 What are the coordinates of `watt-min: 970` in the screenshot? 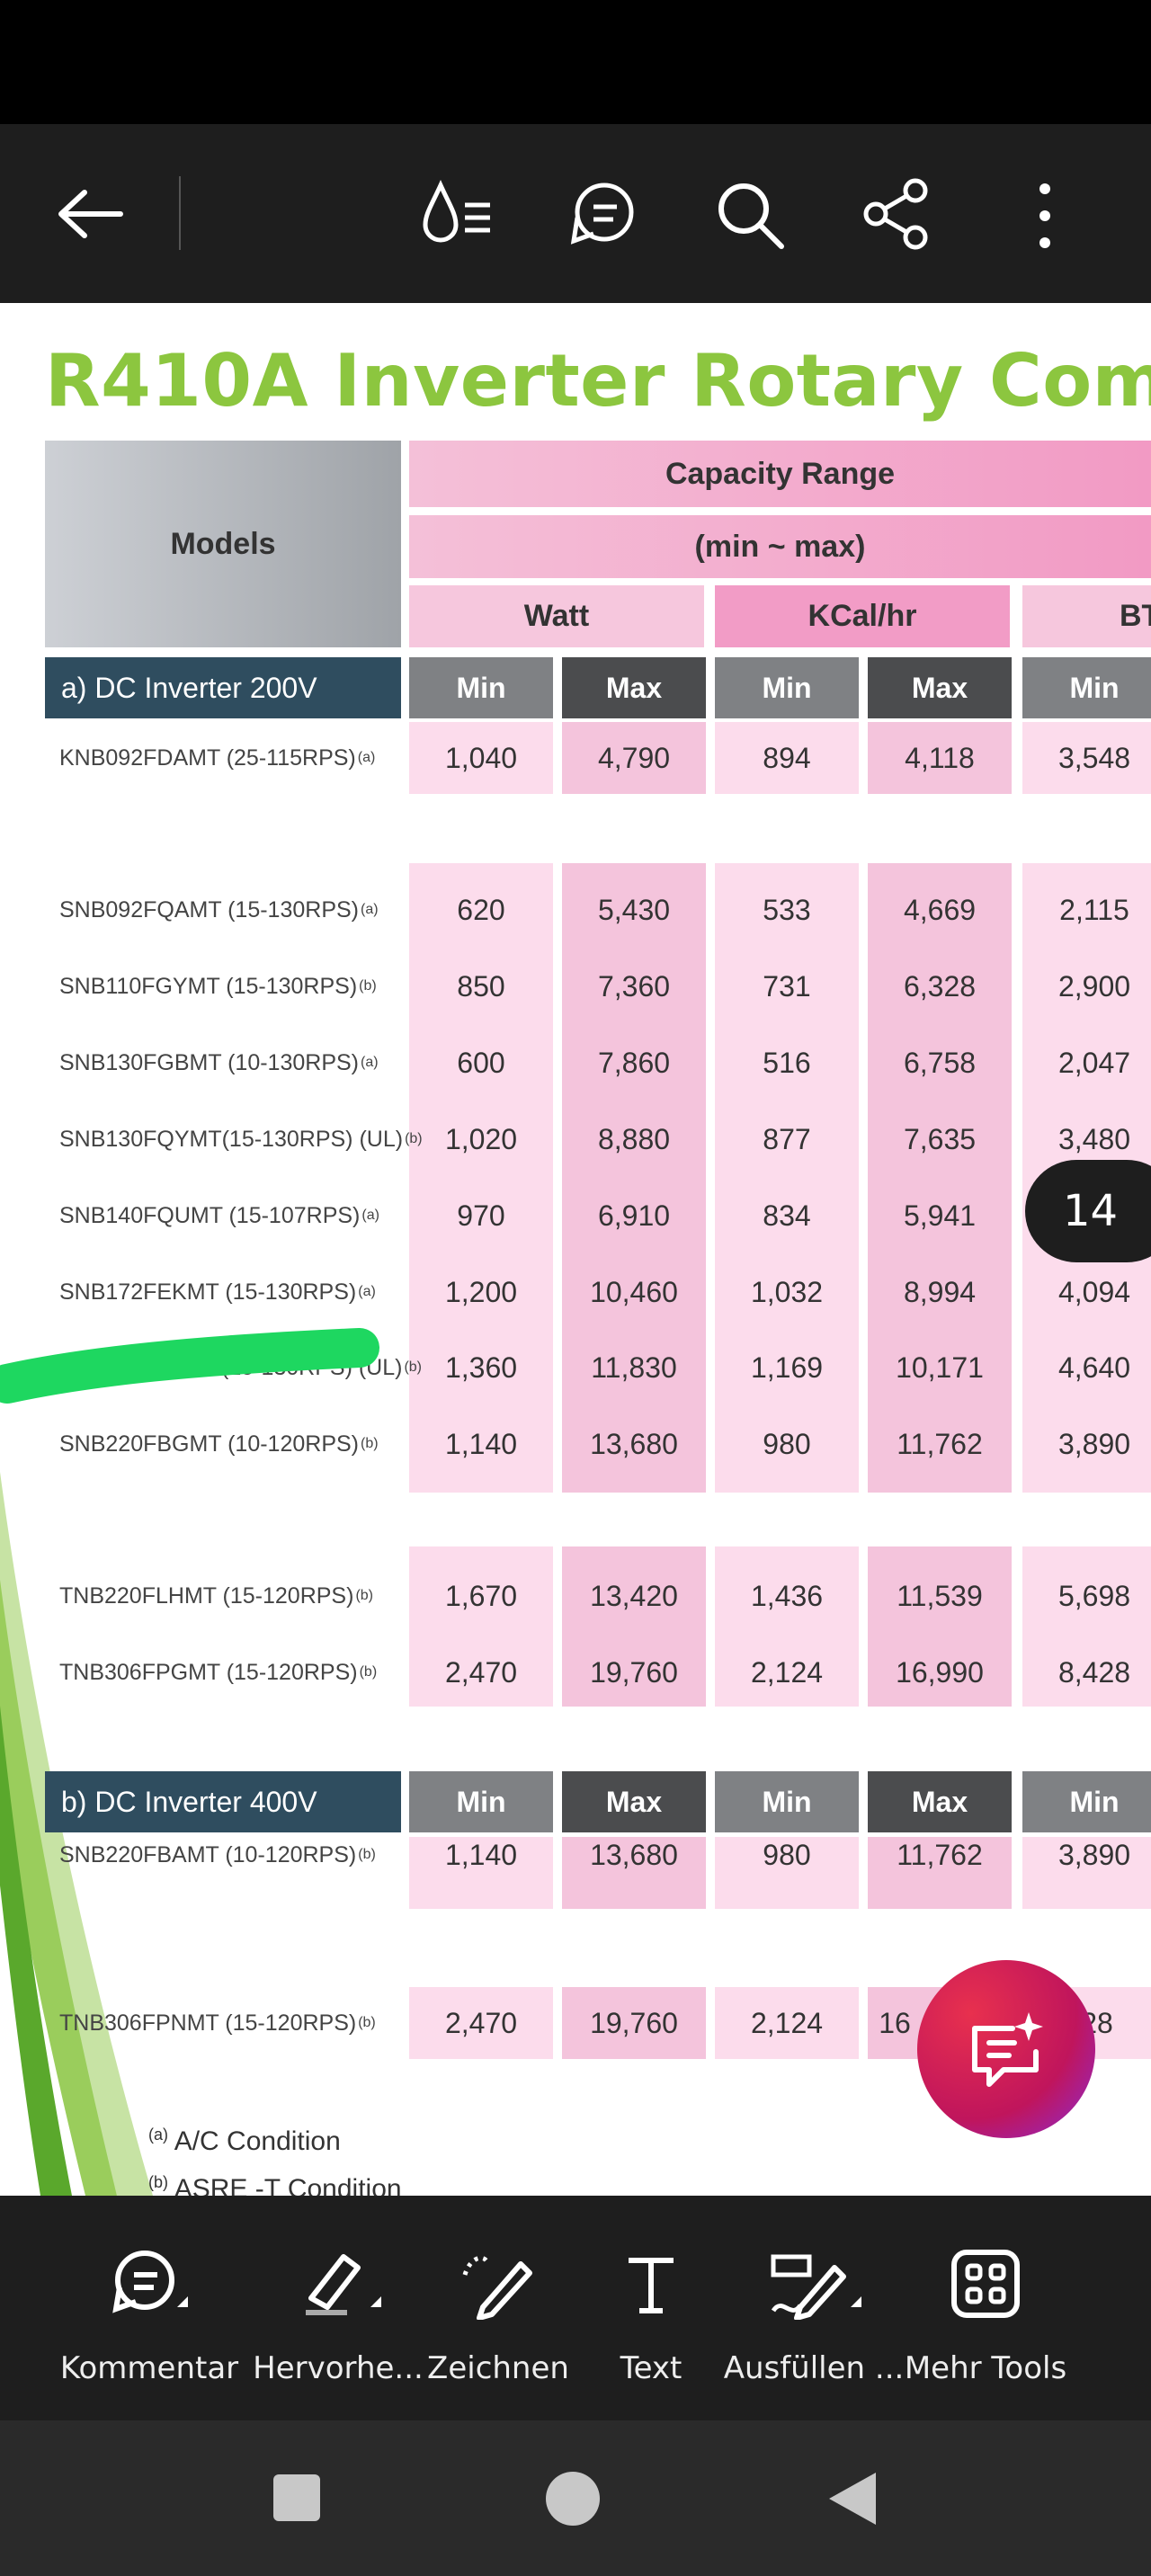 It's located at (481, 1216).